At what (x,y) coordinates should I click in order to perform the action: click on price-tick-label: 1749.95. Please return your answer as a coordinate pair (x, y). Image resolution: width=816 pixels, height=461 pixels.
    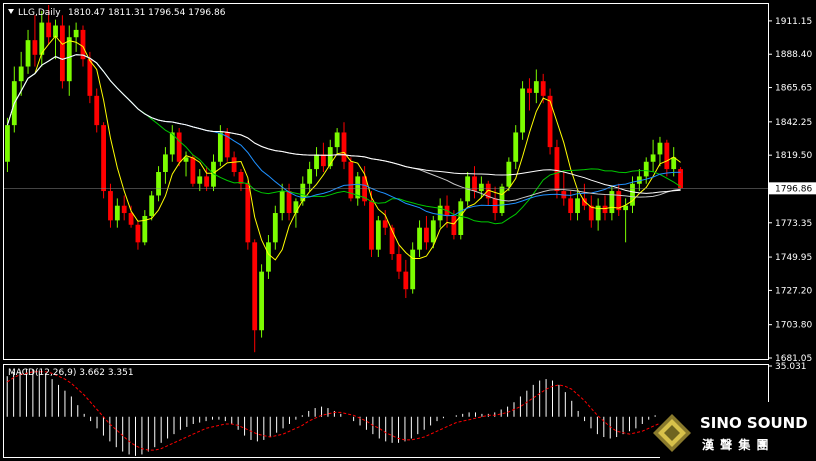
    Looking at the image, I should click on (793, 258).